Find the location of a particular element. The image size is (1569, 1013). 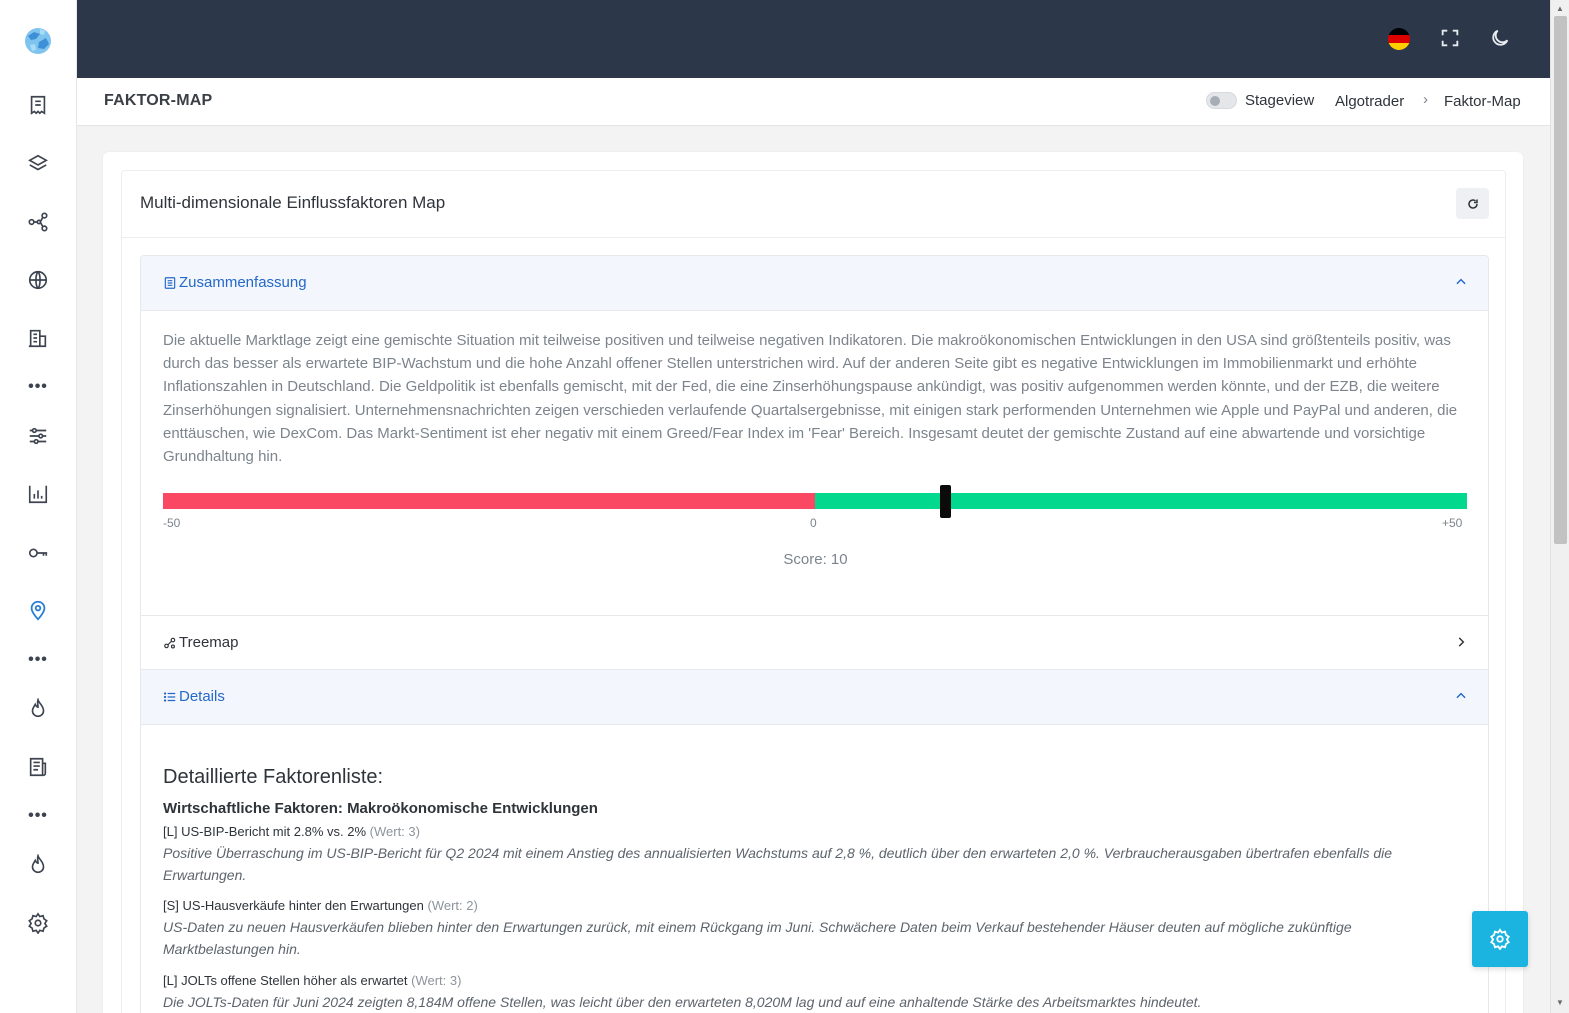

refresh-button is located at coordinates (1472, 203).